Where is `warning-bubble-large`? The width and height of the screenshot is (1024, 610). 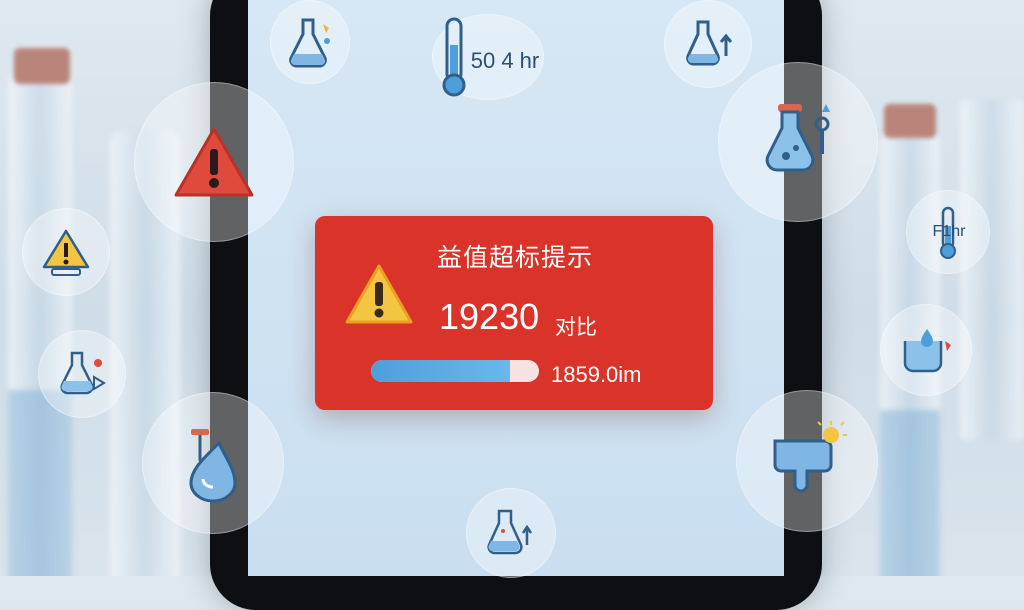
warning-bubble-large is located at coordinates (214, 162).